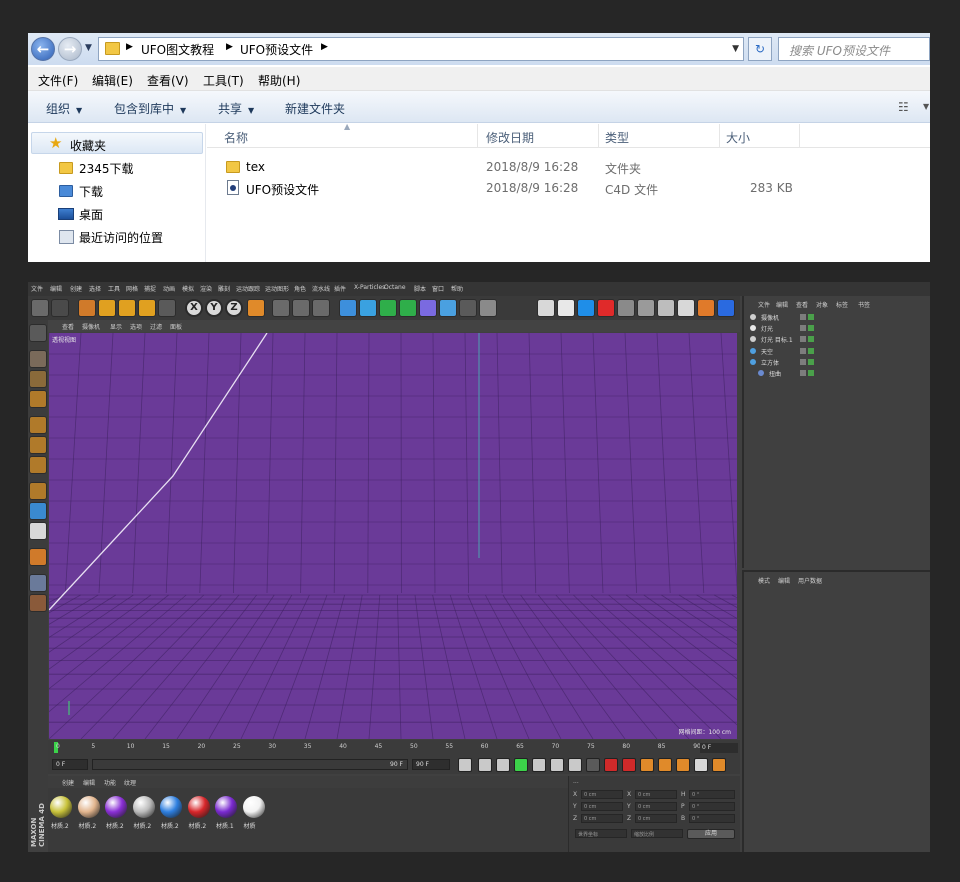  What do you see at coordinates (420, 288) in the screenshot?
I see `c4d-menu-item: 脚本` at bounding box center [420, 288].